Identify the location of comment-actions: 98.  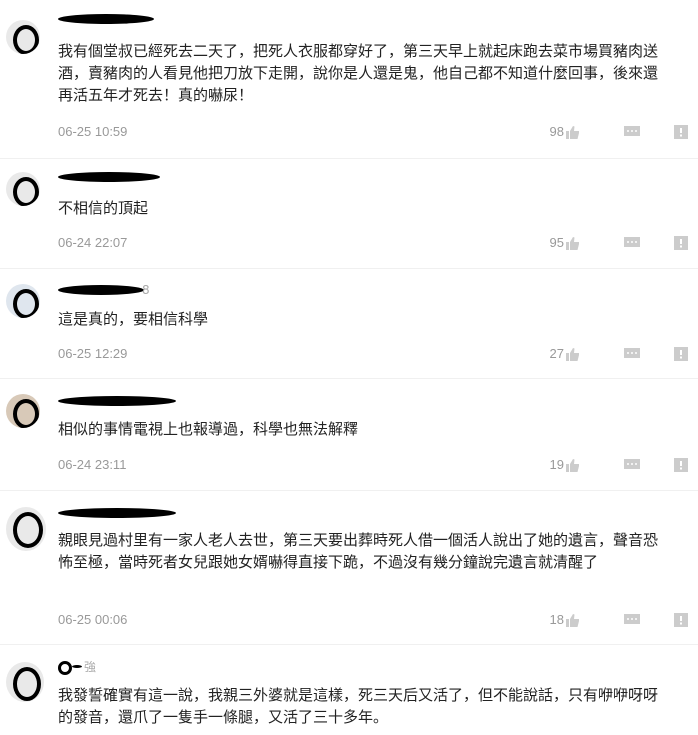
(588, 132).